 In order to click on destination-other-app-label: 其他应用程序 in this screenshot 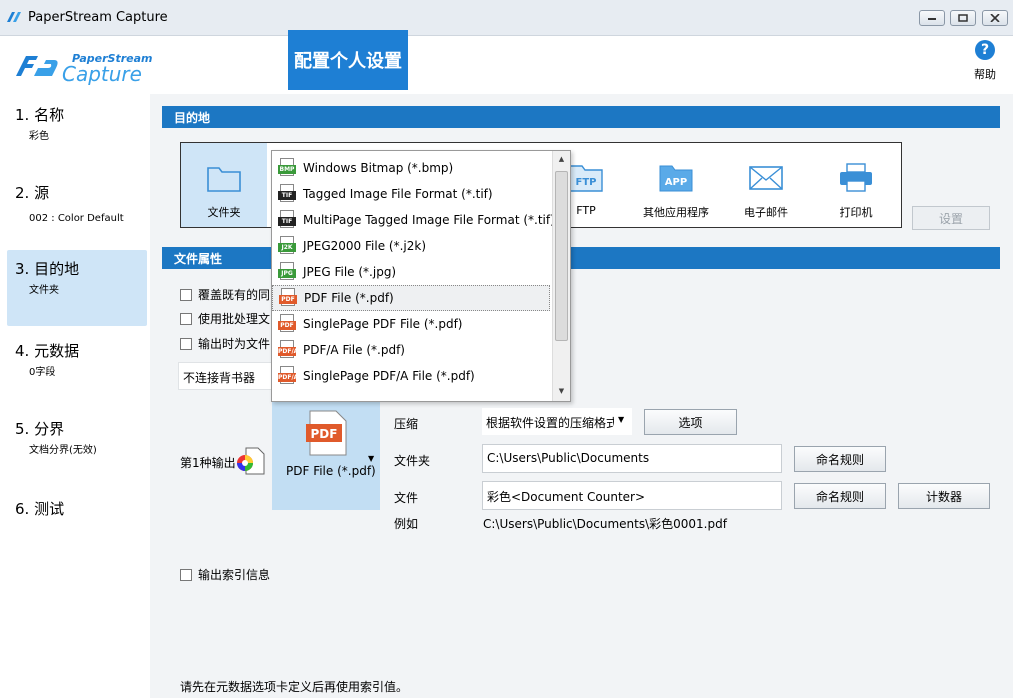, I will do `click(676, 212)`.